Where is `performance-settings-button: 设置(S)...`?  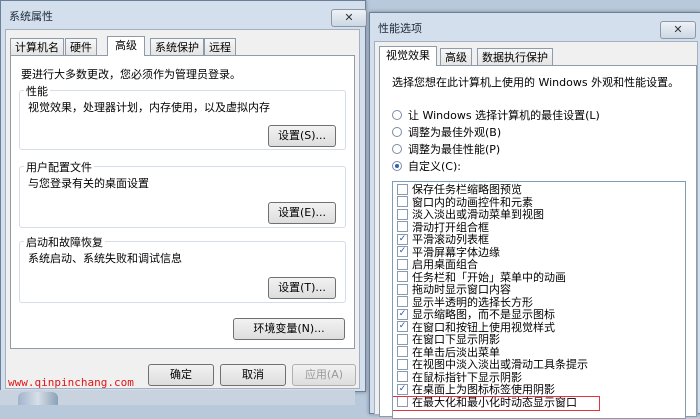
performance-settings-button: 设置(S)... is located at coordinates (302, 136).